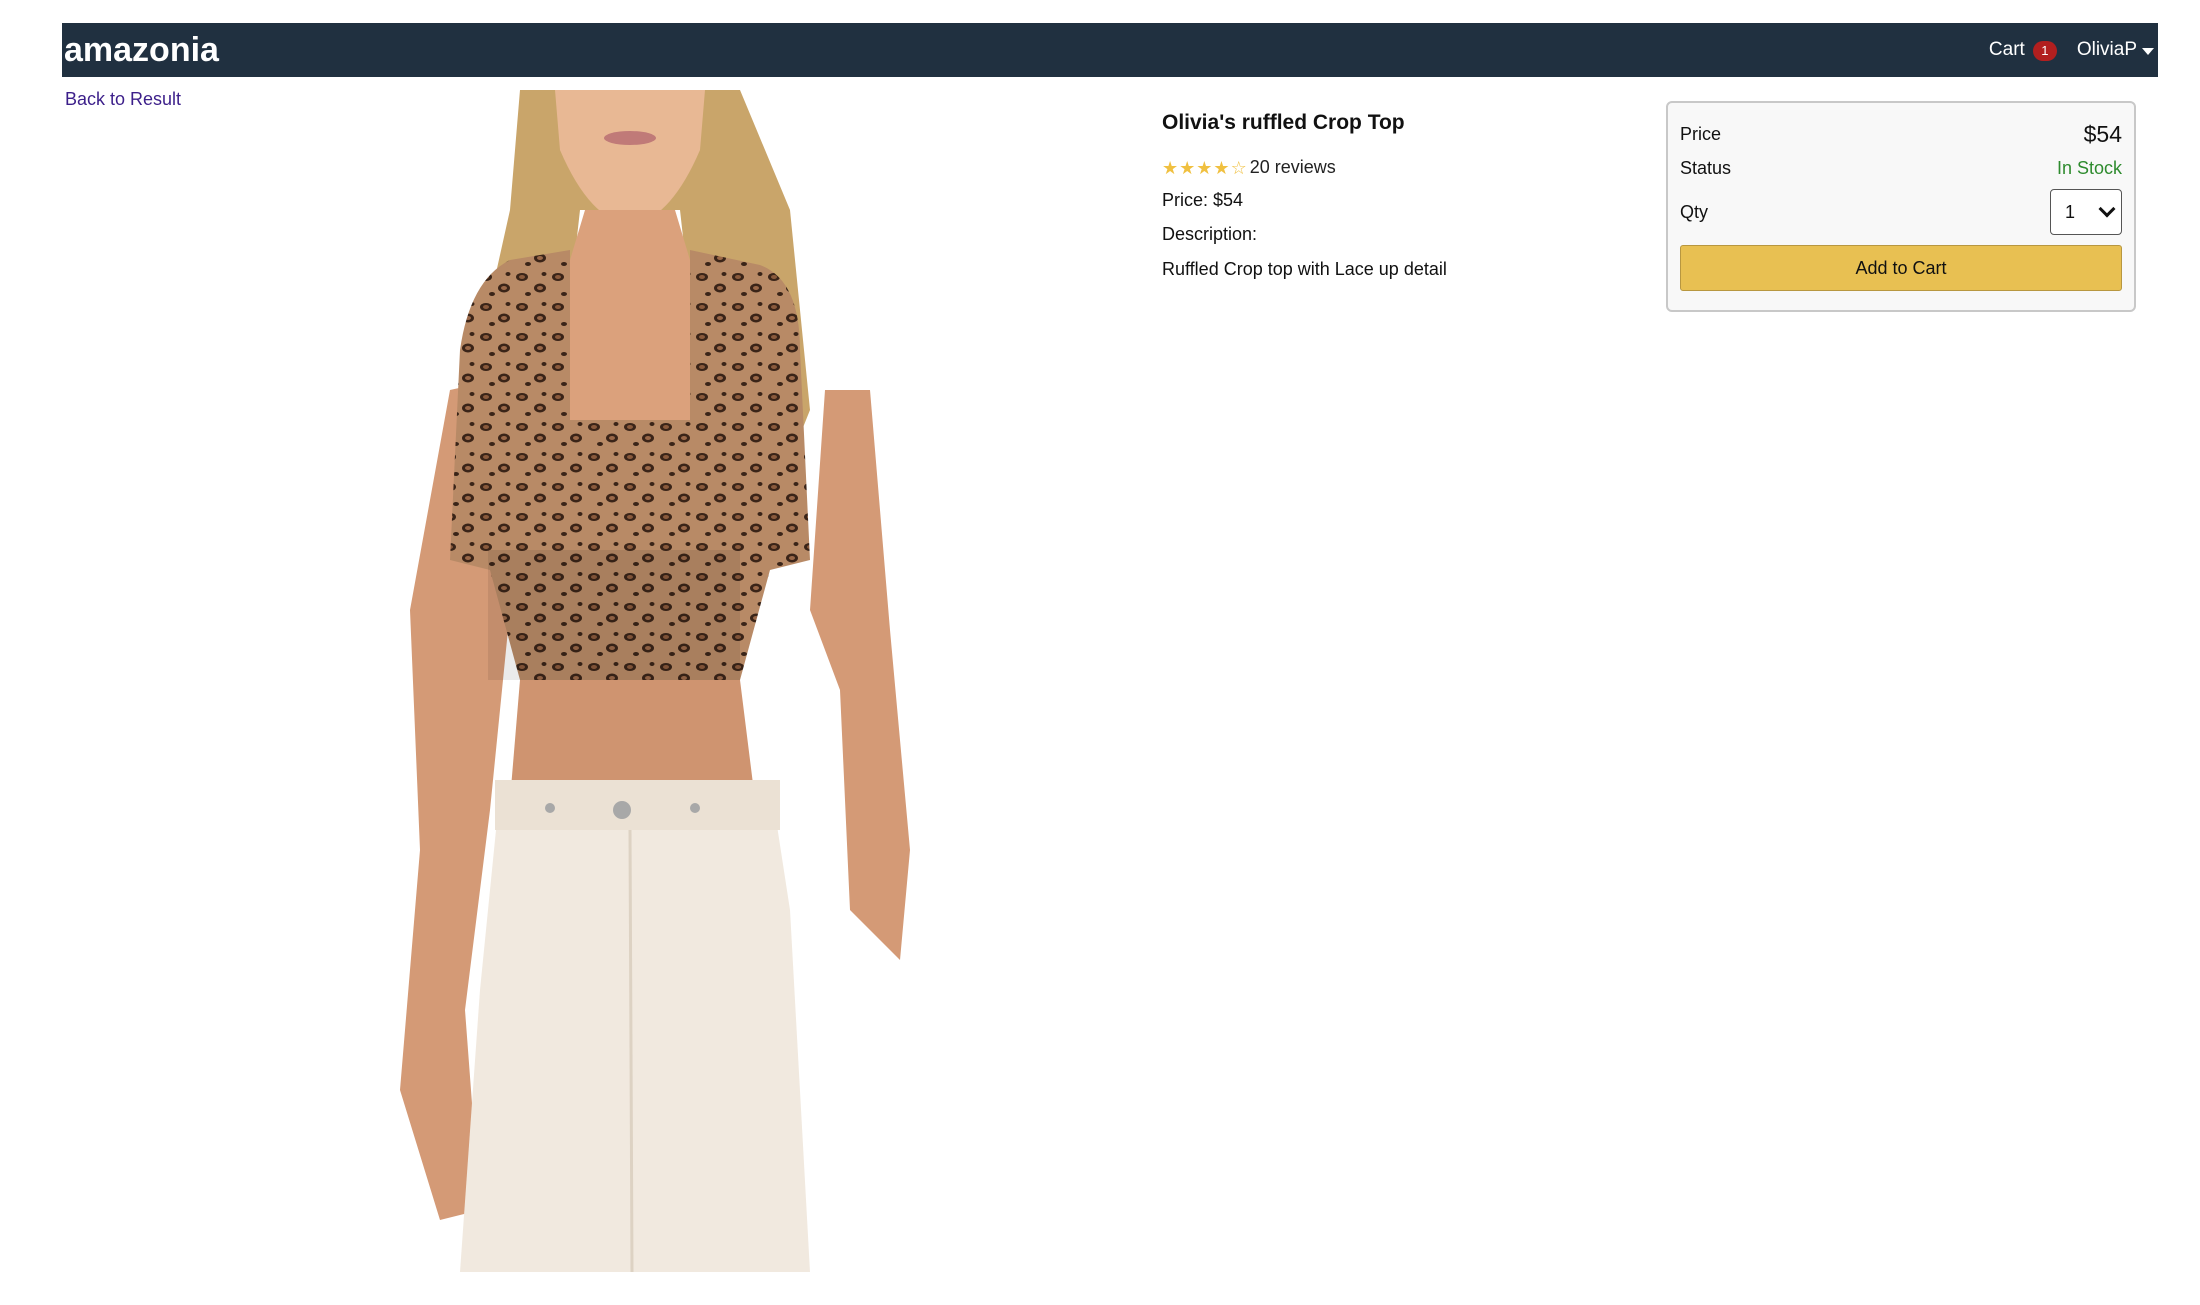 The height and width of the screenshot is (1305, 2200). What do you see at coordinates (1283, 122) in the screenshot?
I see `product-title: Olivia's ruffled Crop Top` at bounding box center [1283, 122].